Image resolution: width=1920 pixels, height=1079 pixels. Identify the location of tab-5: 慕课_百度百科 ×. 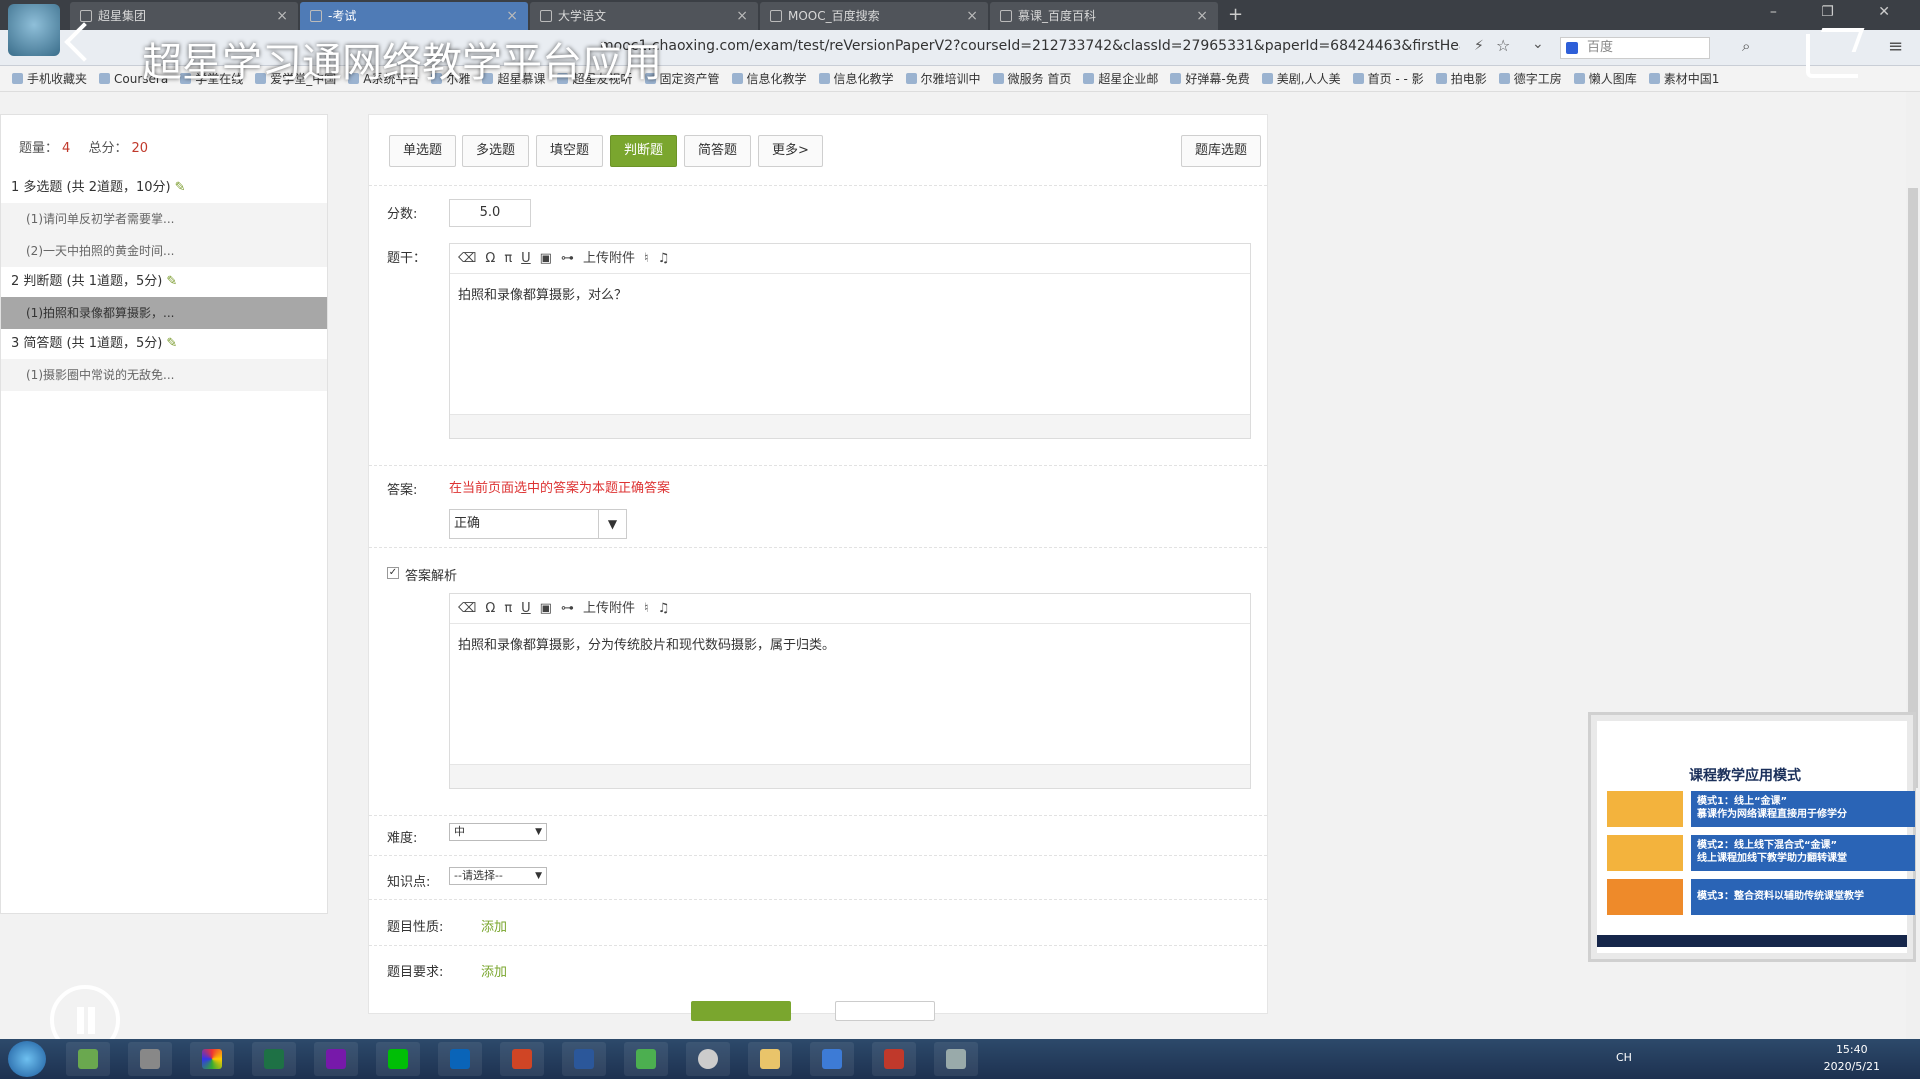
(1104, 16).